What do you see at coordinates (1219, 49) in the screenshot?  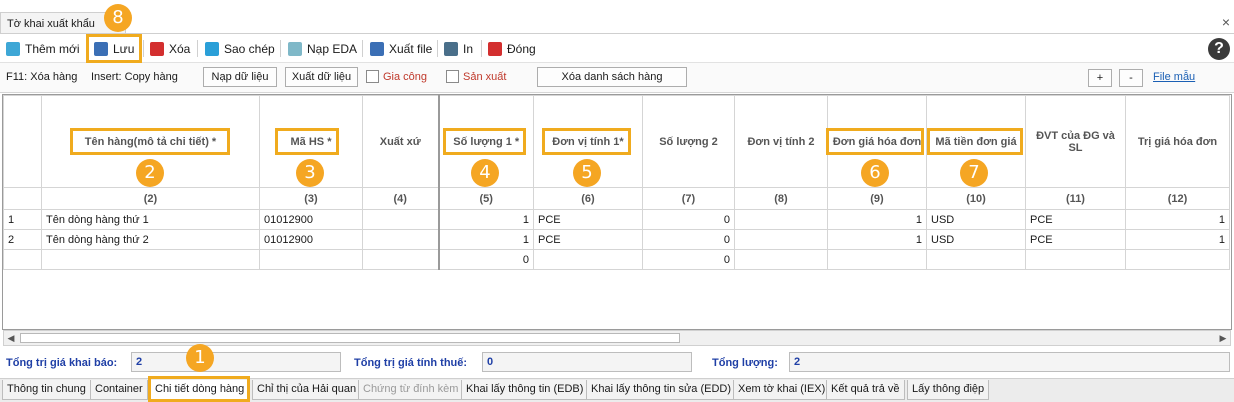 I see `help-icon: ?` at bounding box center [1219, 49].